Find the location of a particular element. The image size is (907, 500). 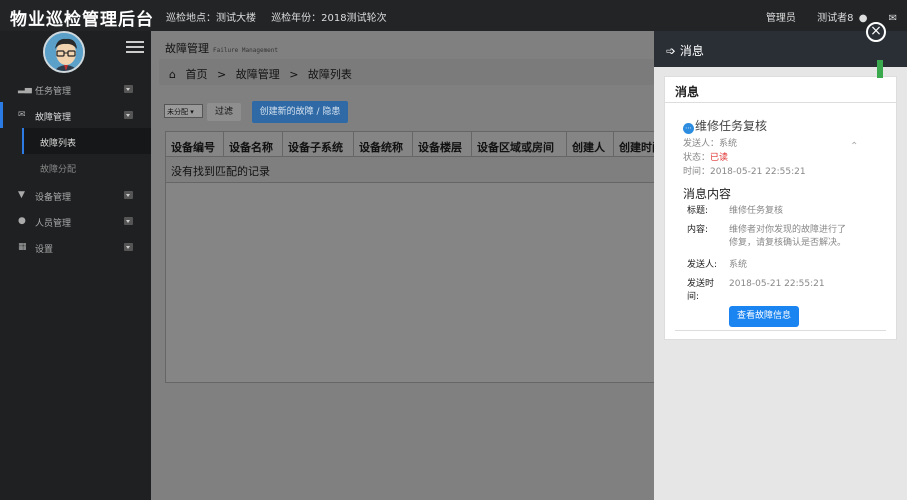

message-sender: 发送人：系统 is located at coordinates (710, 144).